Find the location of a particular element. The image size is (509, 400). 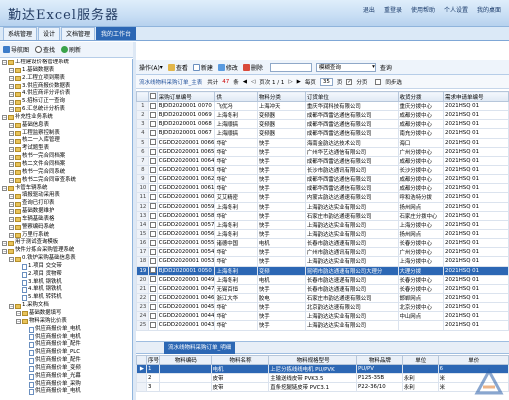

tree-node: − 车辆基础表格 is located at coordinates (66, 220).